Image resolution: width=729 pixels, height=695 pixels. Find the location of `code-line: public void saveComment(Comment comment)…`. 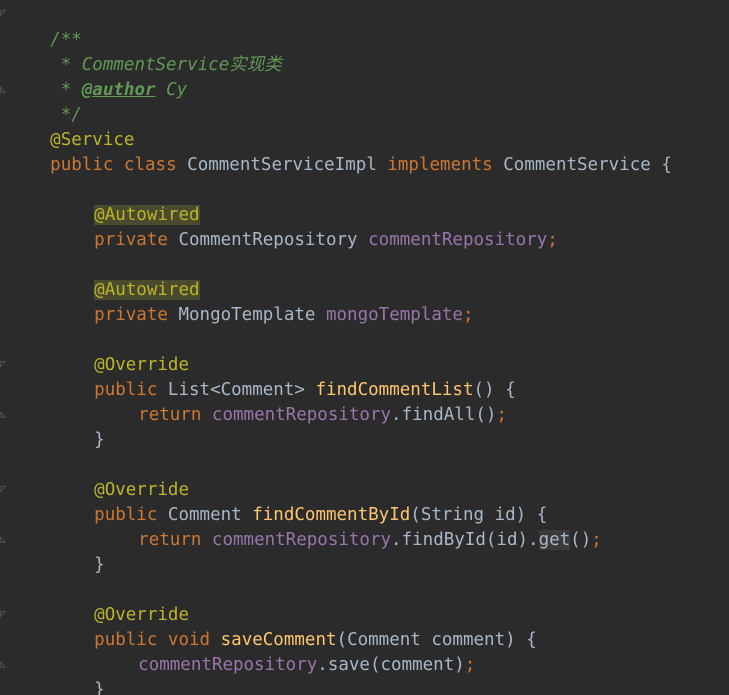

code-line: public void saveComment(Comment comment)… is located at coordinates (294, 626).